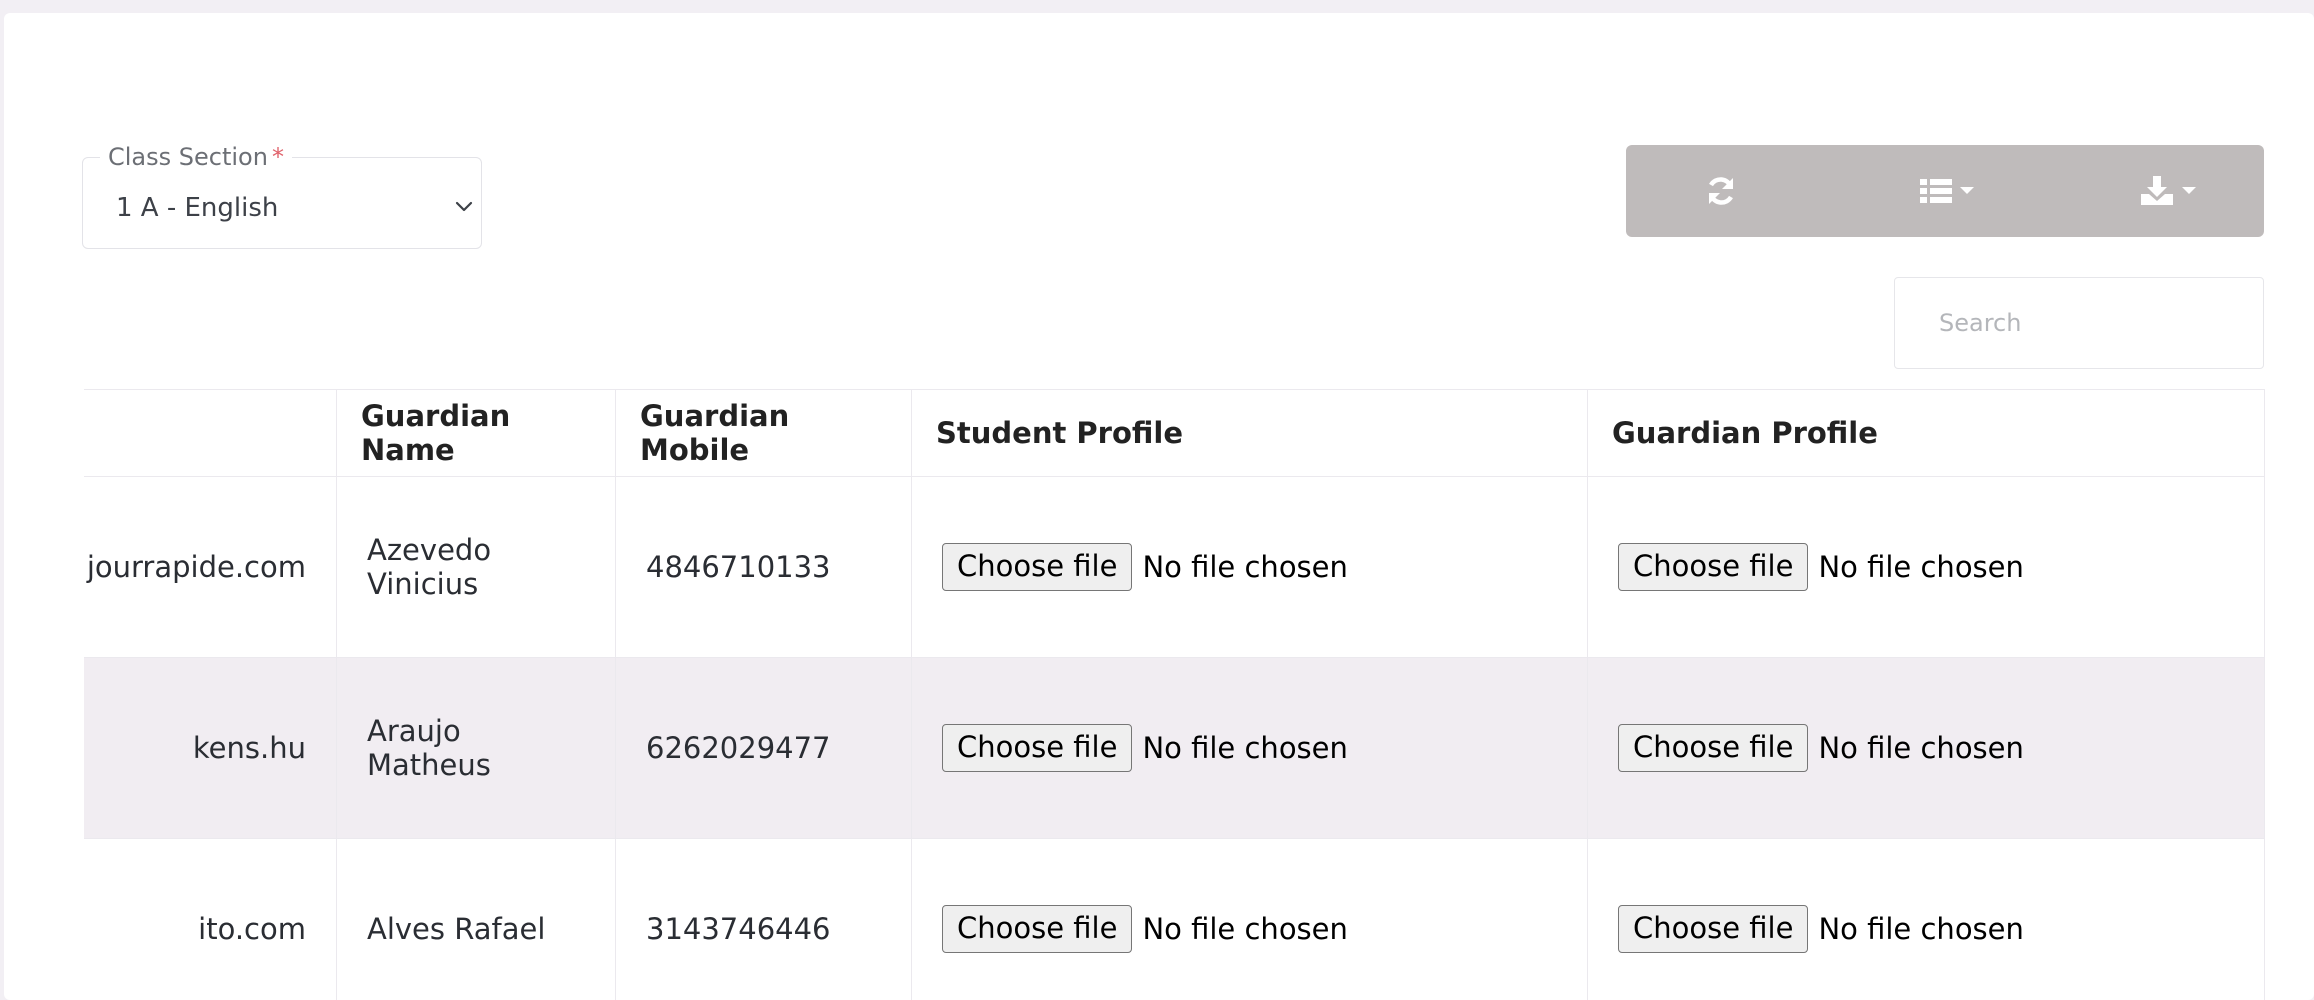  What do you see at coordinates (476, 567) in the screenshot?
I see `guardian-name-cell: Azevedo Vinicius` at bounding box center [476, 567].